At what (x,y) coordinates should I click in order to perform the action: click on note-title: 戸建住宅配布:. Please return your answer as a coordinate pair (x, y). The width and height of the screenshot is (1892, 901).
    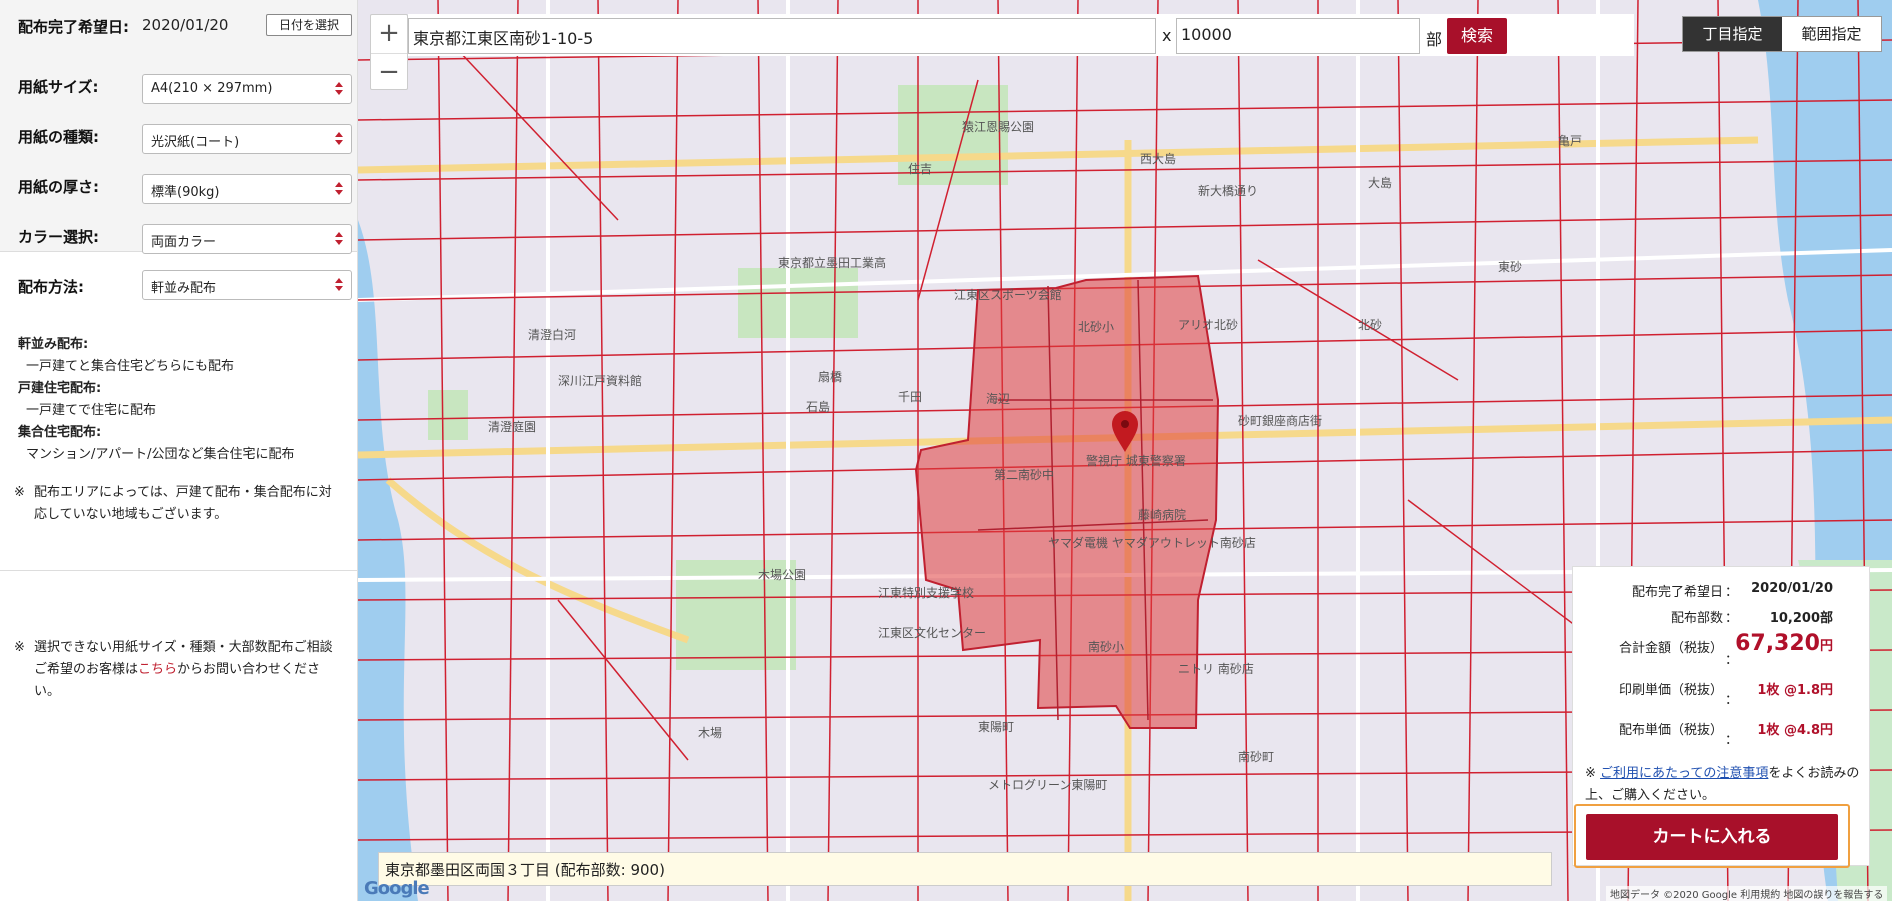
    Looking at the image, I should click on (60, 388).